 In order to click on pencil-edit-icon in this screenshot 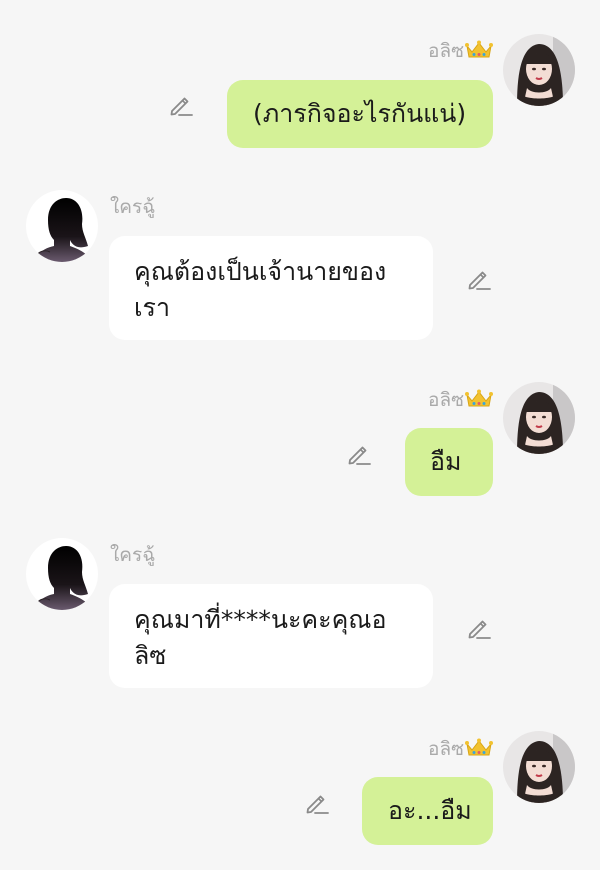, I will do `click(317, 803)`.